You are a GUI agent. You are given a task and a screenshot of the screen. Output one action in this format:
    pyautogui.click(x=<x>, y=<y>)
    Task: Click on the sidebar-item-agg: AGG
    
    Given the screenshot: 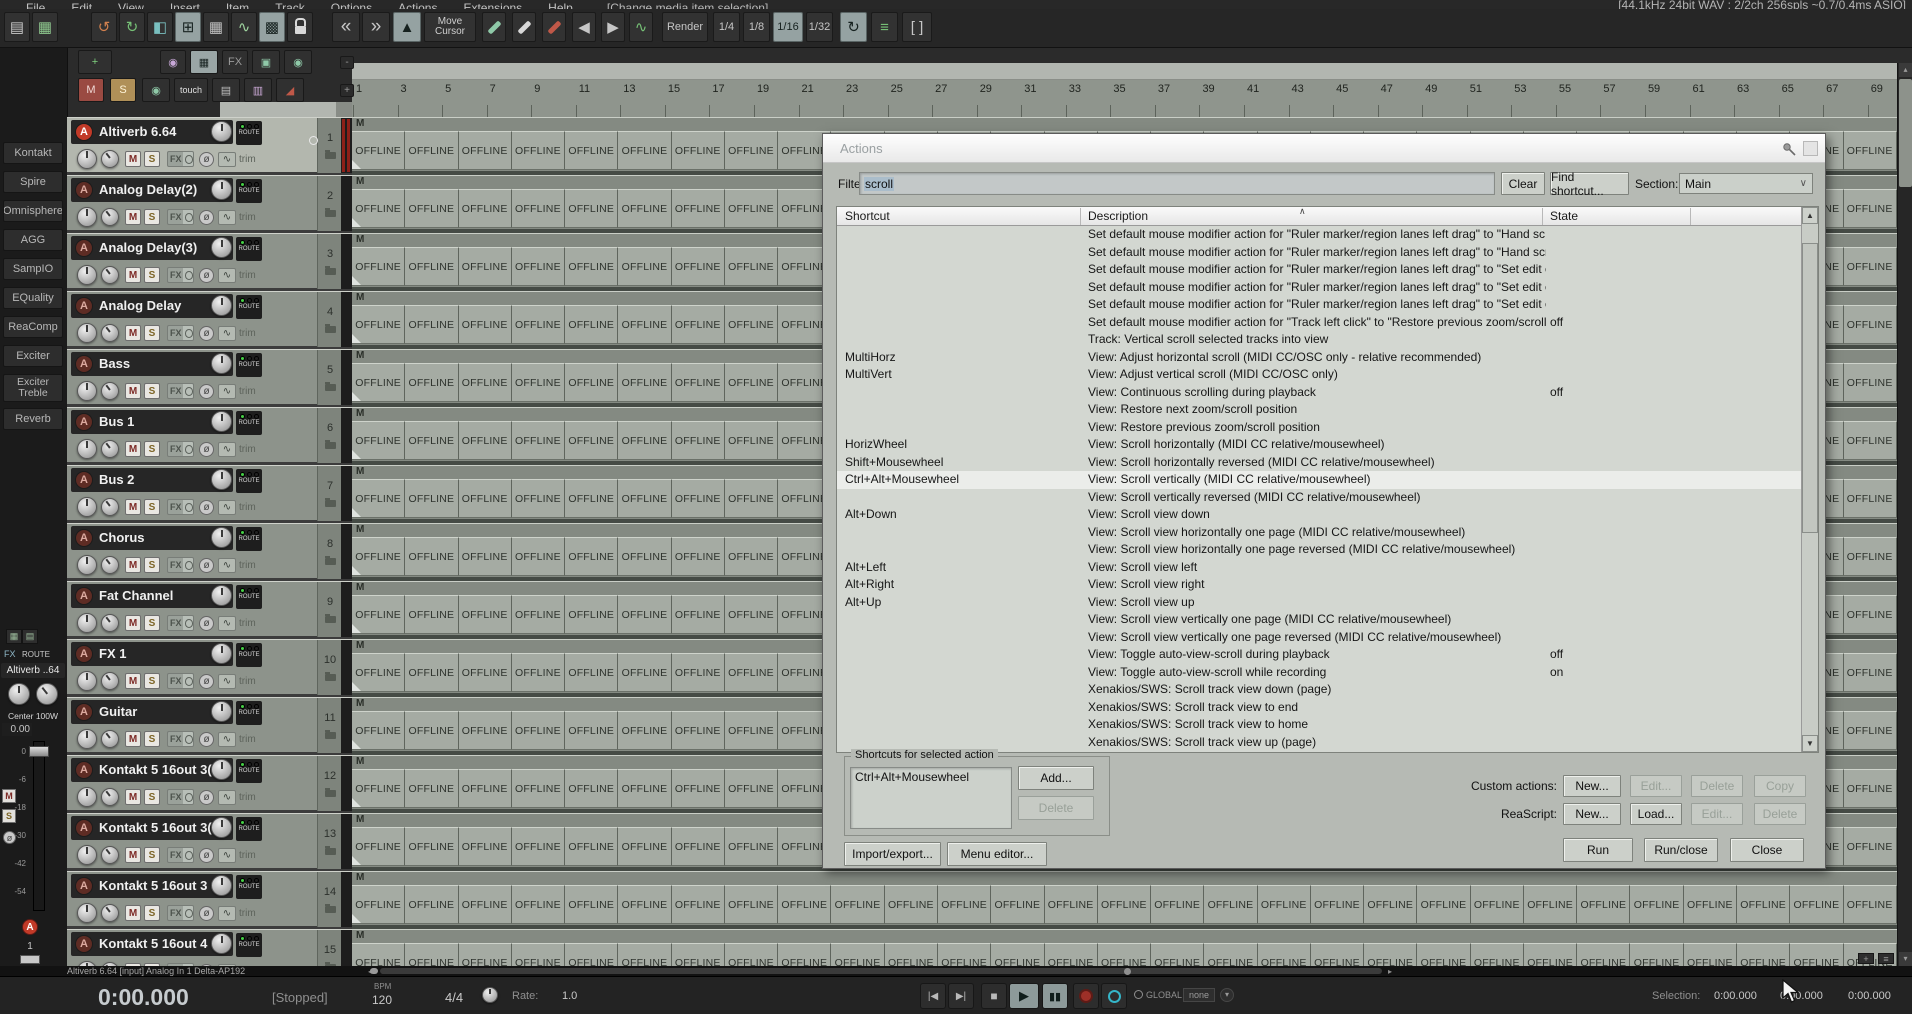 What is the action you would take?
    pyautogui.click(x=33, y=240)
    